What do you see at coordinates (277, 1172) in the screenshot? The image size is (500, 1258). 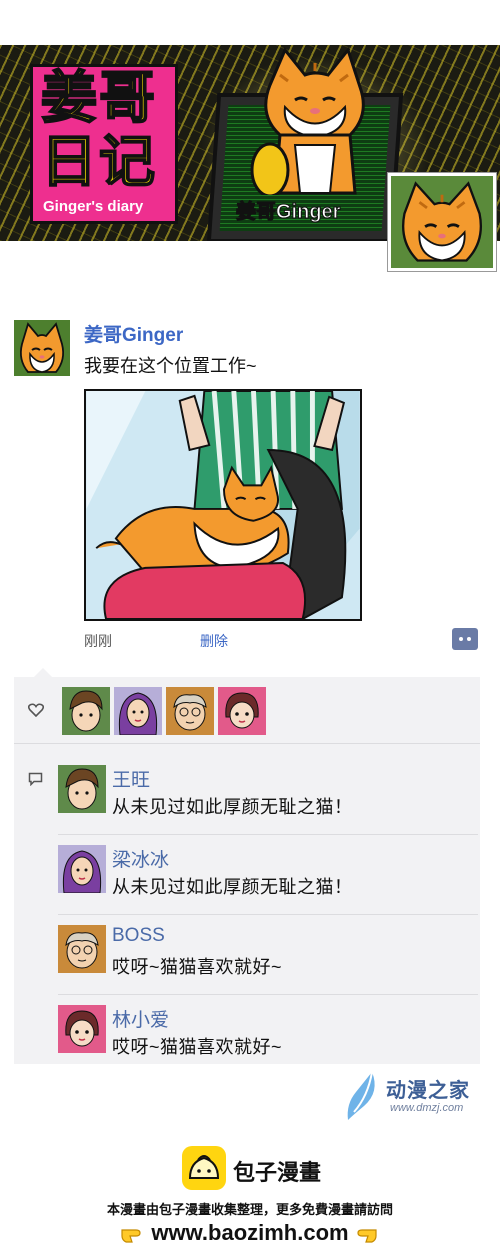 I see `baozi-name: 包子漫畫` at bounding box center [277, 1172].